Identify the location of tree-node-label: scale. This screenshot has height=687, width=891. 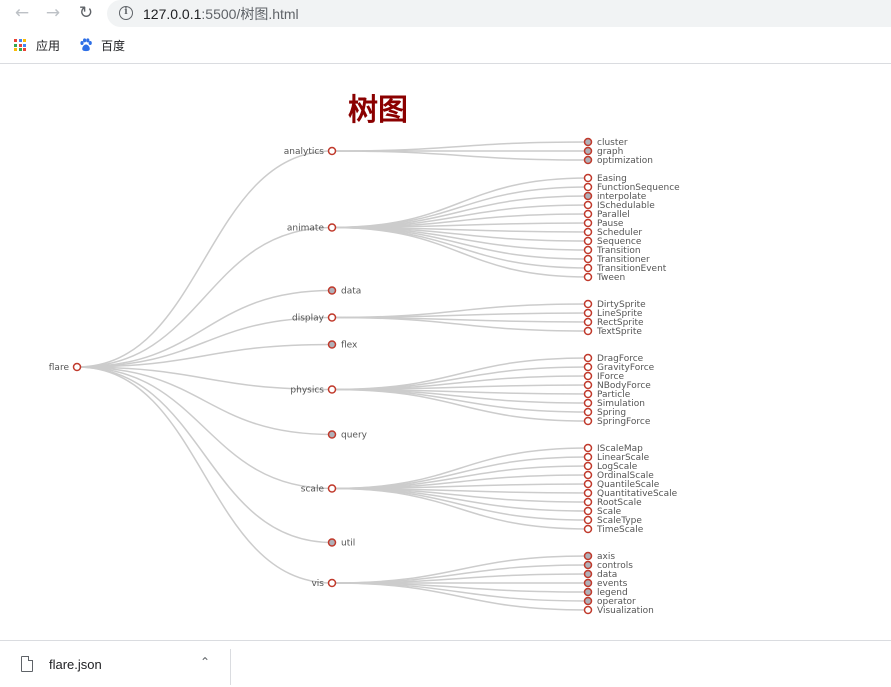
(313, 490).